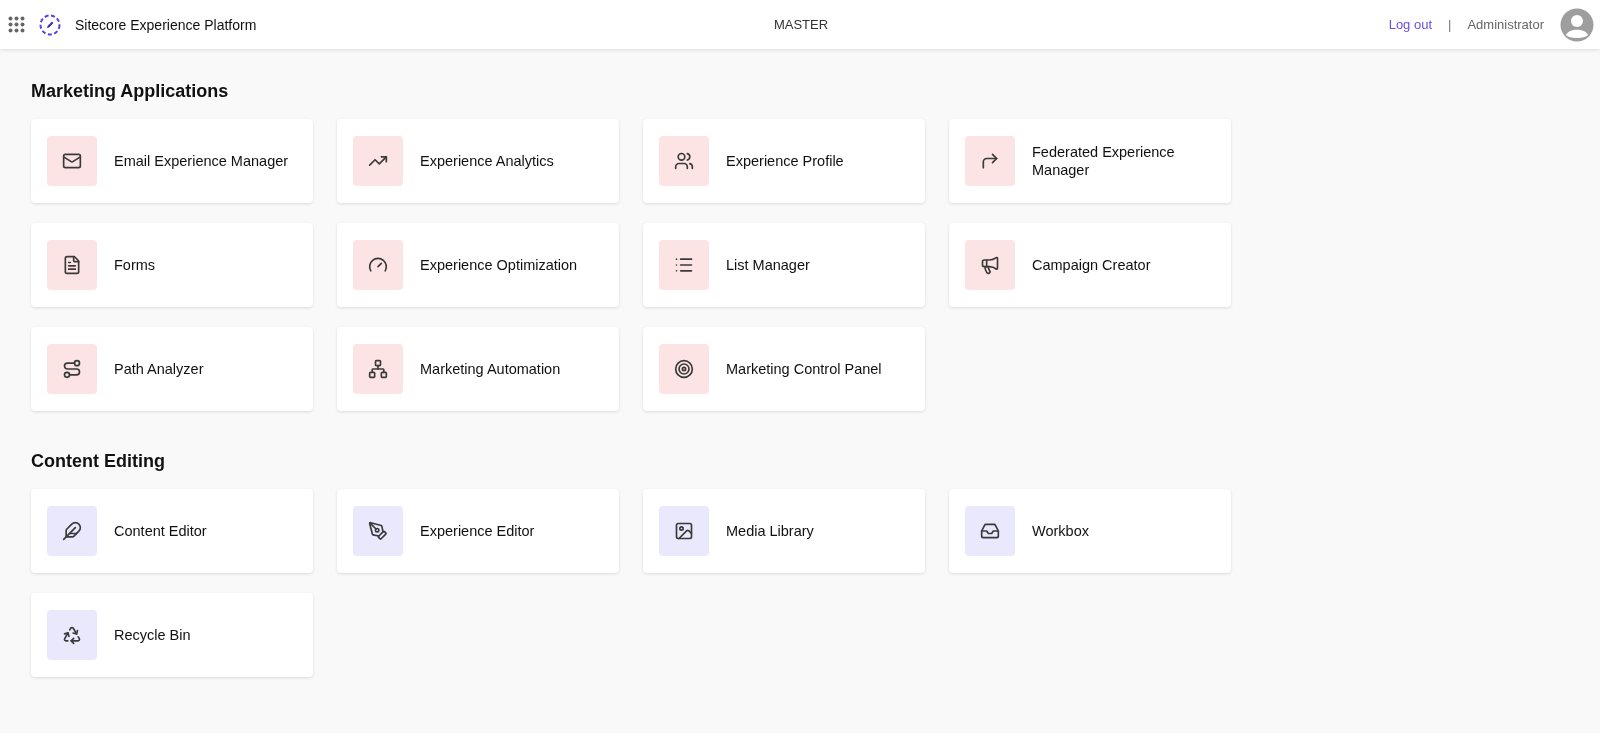  Describe the element at coordinates (478, 161) in the screenshot. I see `app-tile: Experience Analytics` at that location.